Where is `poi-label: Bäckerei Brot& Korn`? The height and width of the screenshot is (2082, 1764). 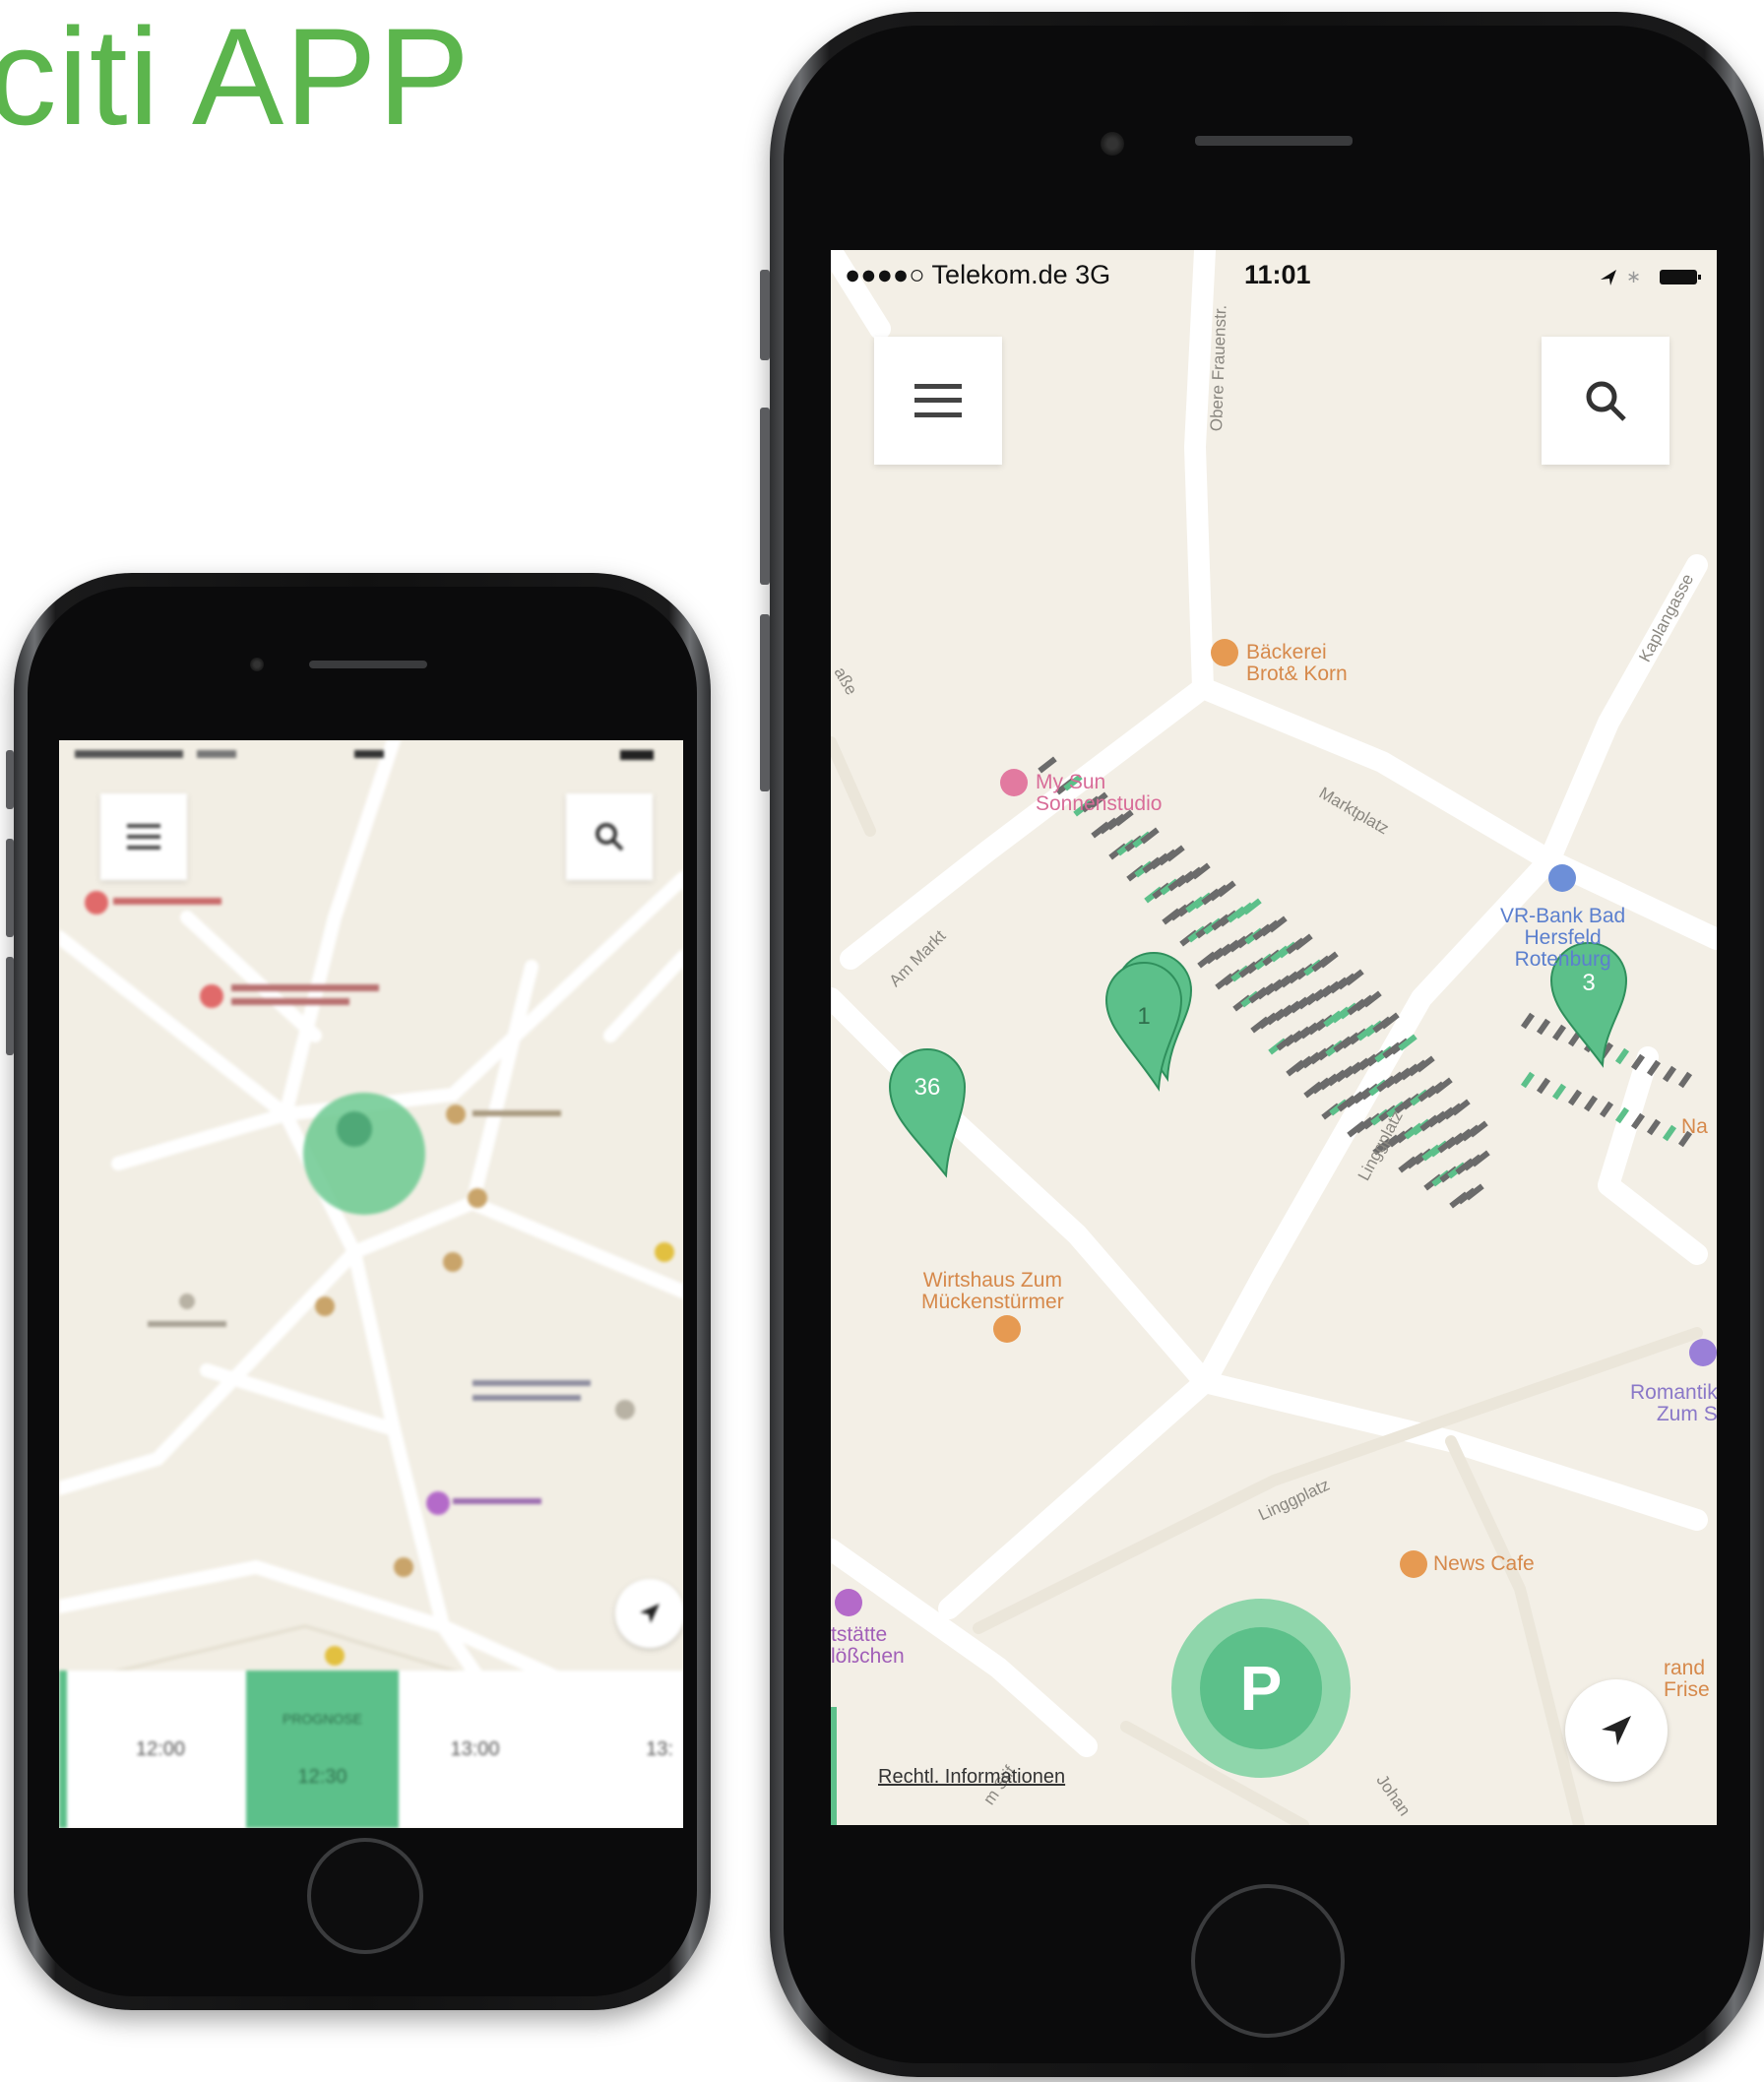 poi-label: Bäckerei Brot& Korn is located at coordinates (1297, 663).